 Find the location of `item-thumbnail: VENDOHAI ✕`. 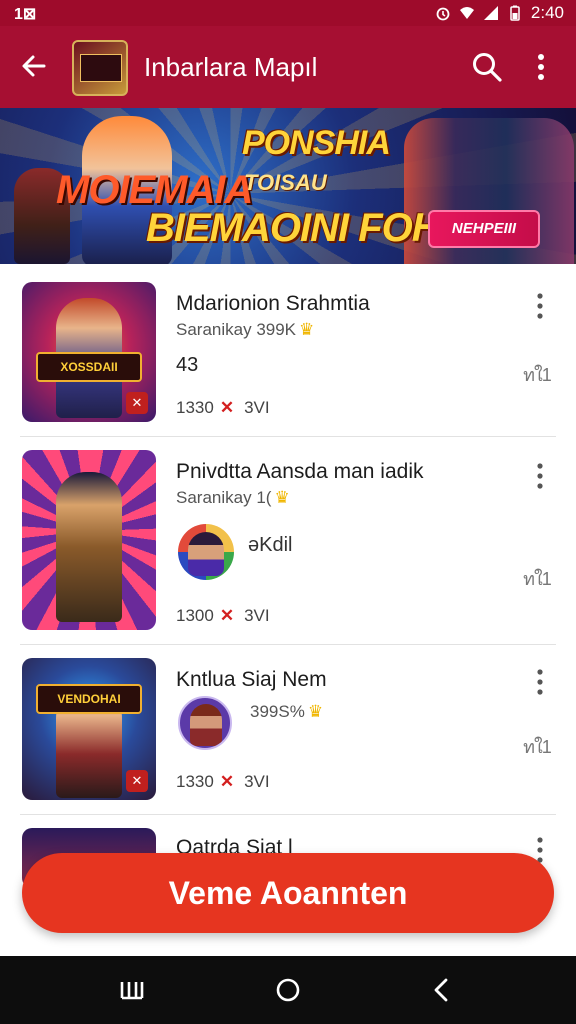

item-thumbnail: VENDOHAI ✕ is located at coordinates (89, 729).